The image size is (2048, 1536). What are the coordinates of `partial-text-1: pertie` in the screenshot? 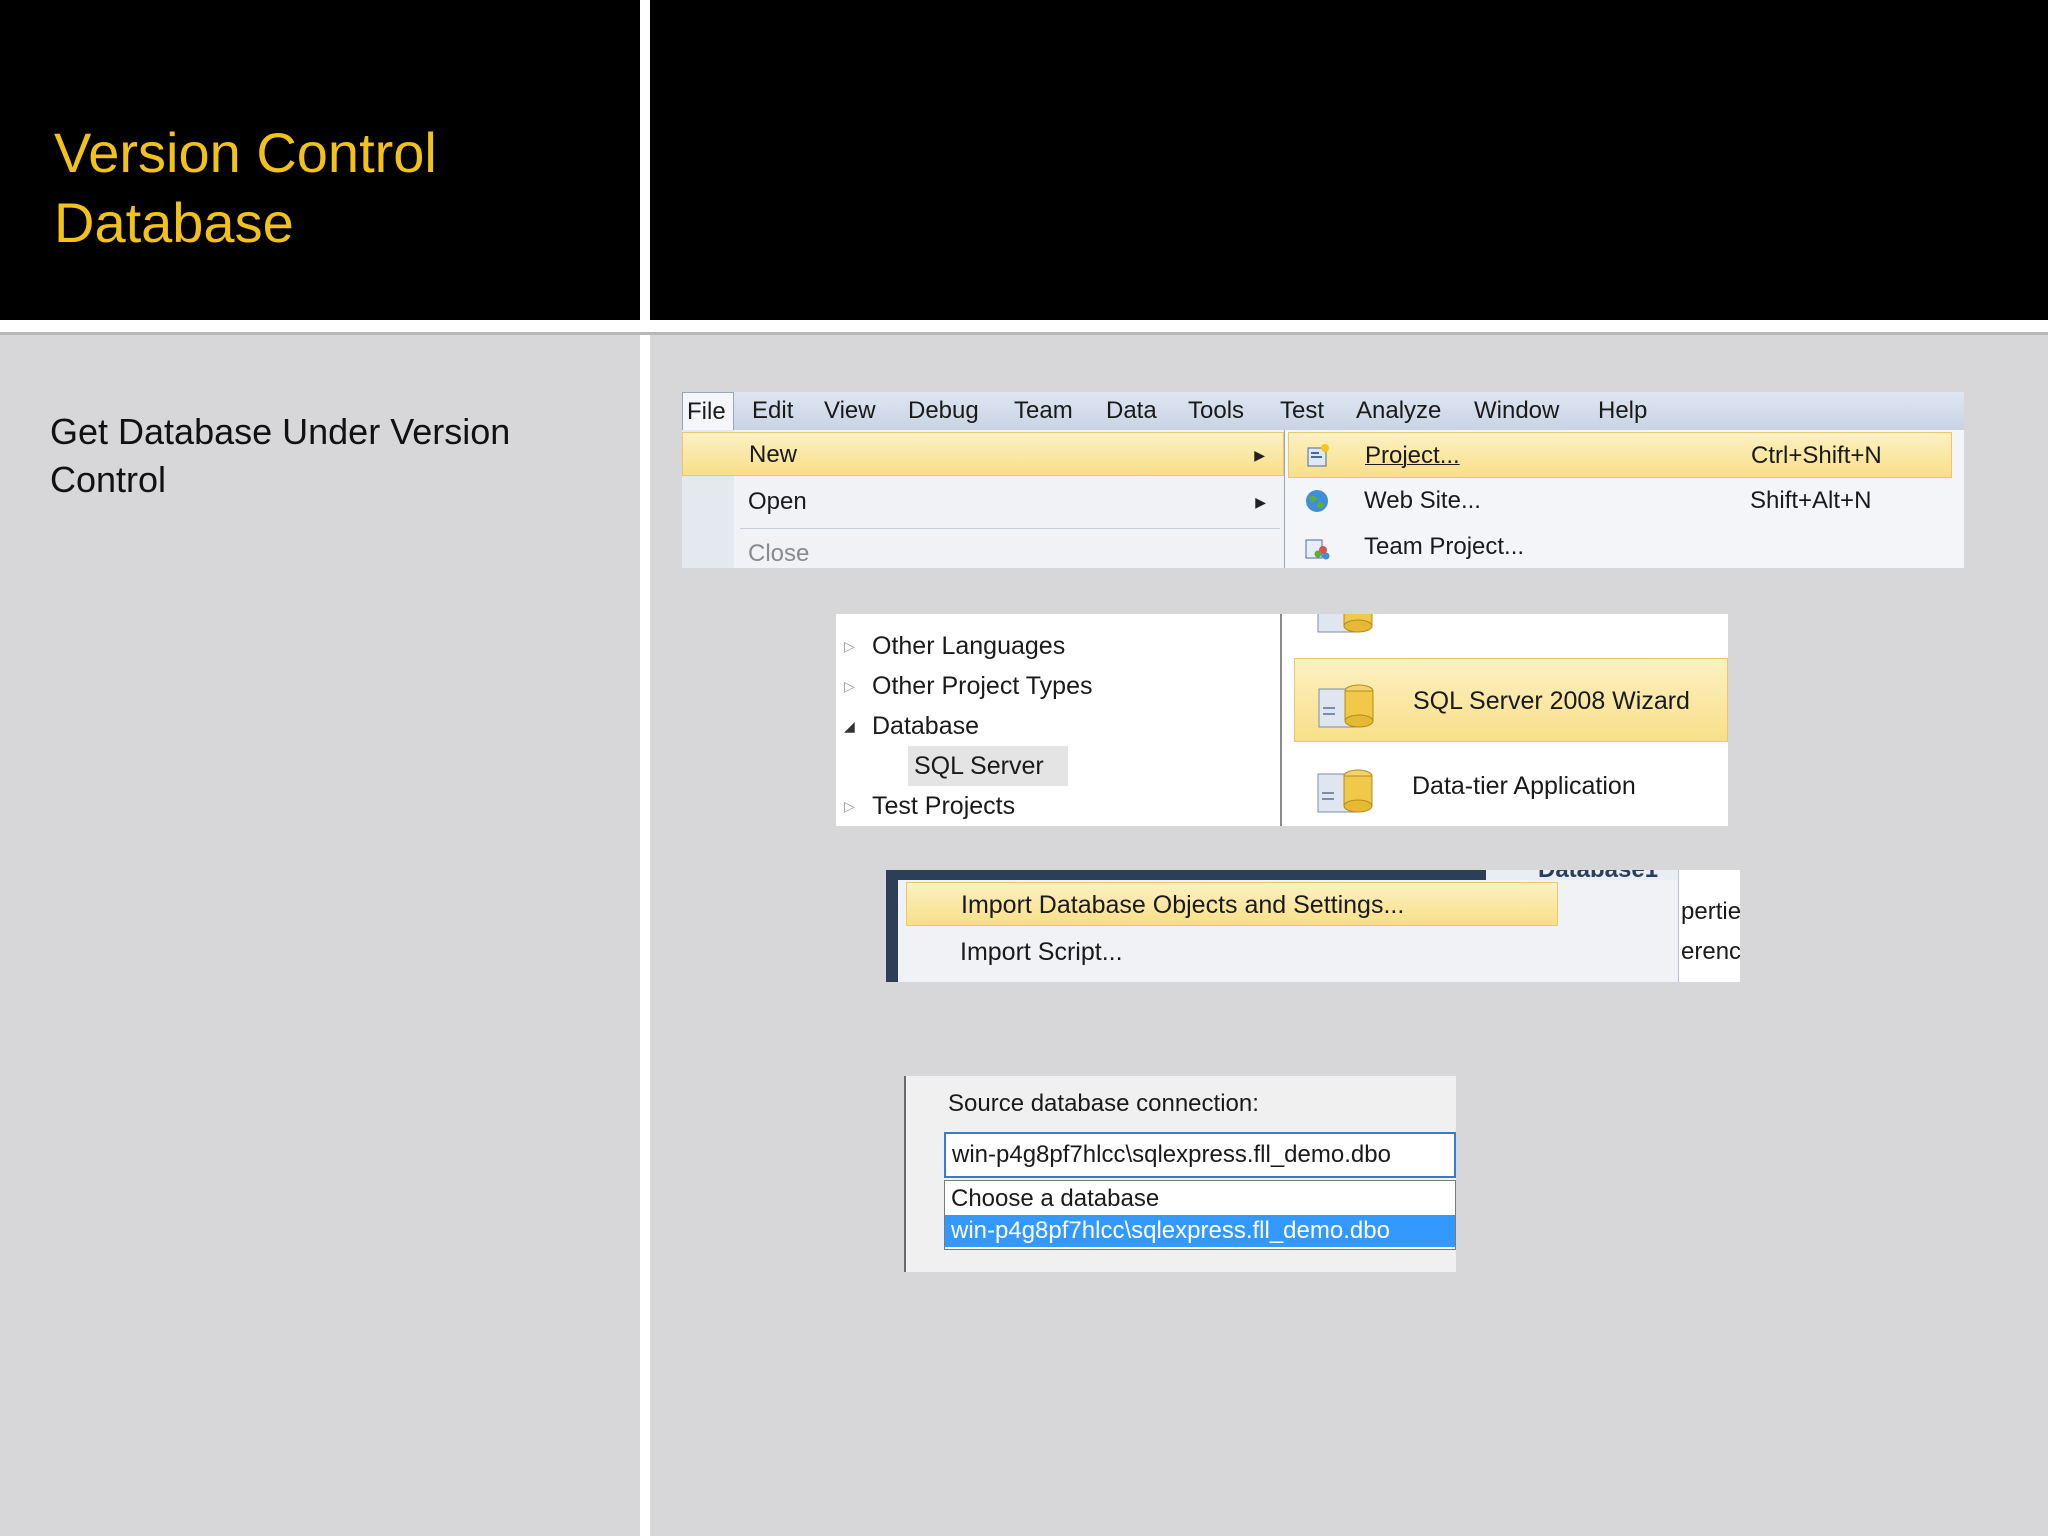 It's located at (1710, 911).